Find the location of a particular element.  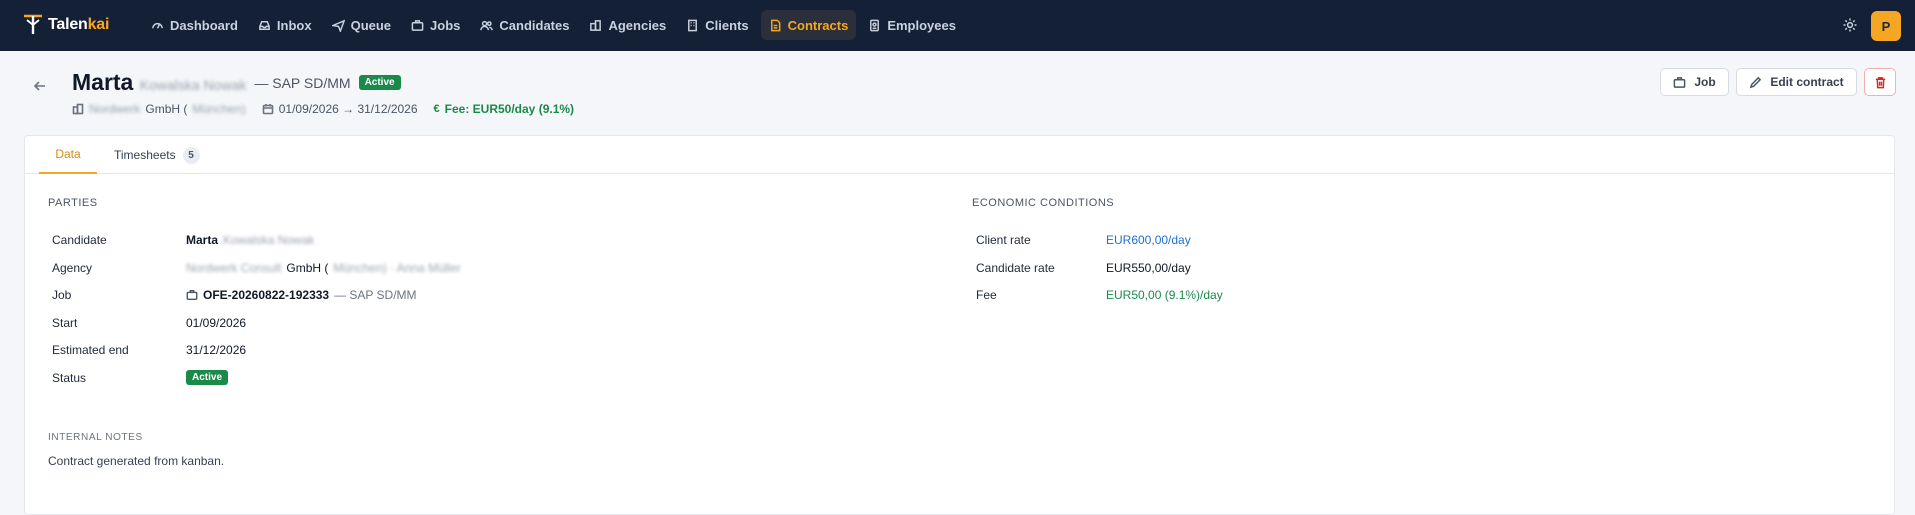

gear-icon is located at coordinates (1850, 25).